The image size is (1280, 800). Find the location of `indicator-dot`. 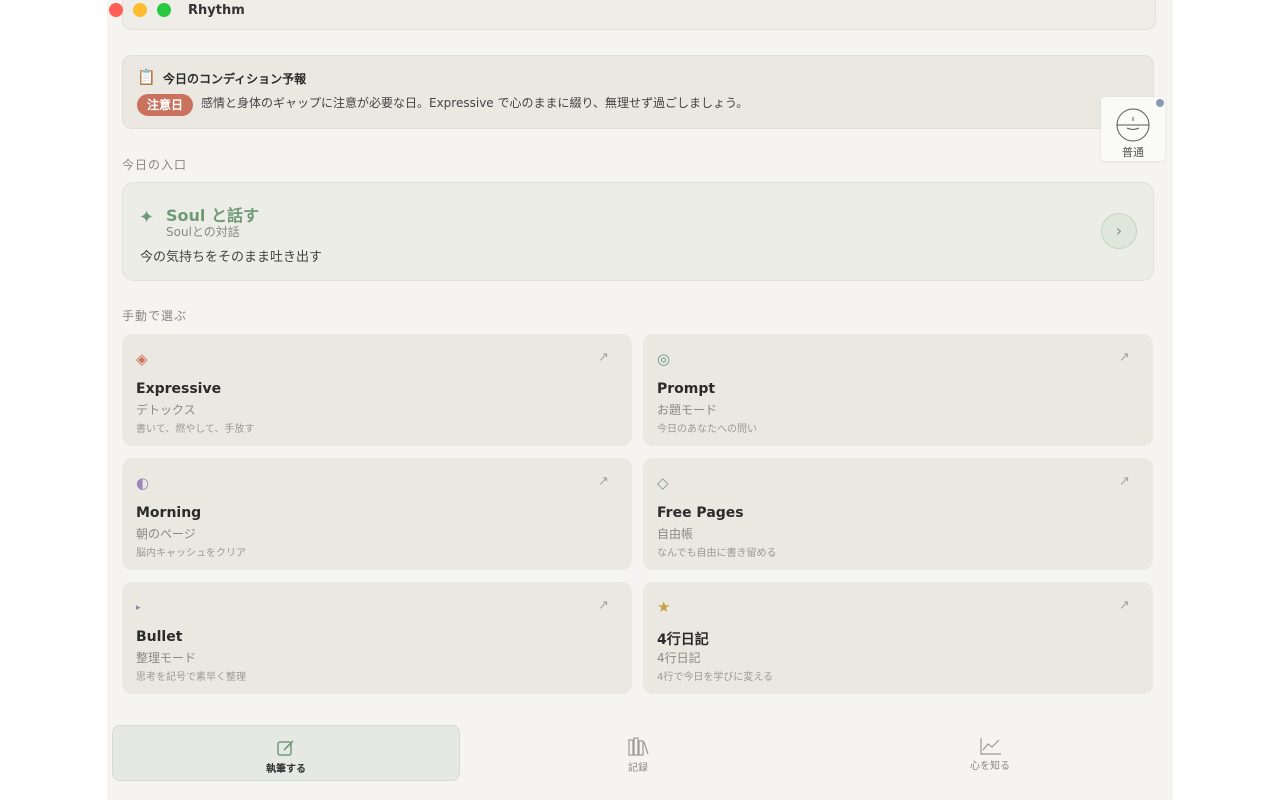

indicator-dot is located at coordinates (1160, 103).